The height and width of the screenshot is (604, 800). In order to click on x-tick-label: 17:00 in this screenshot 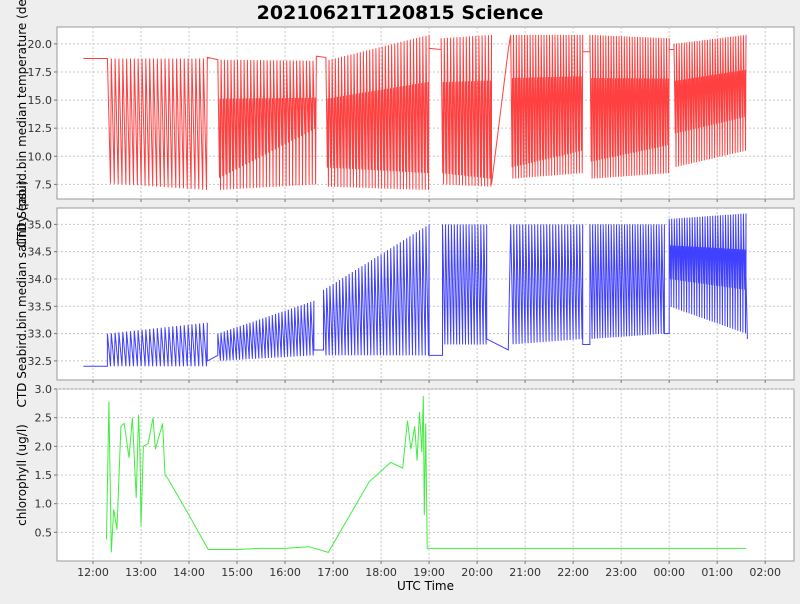, I will do `click(333, 572)`.